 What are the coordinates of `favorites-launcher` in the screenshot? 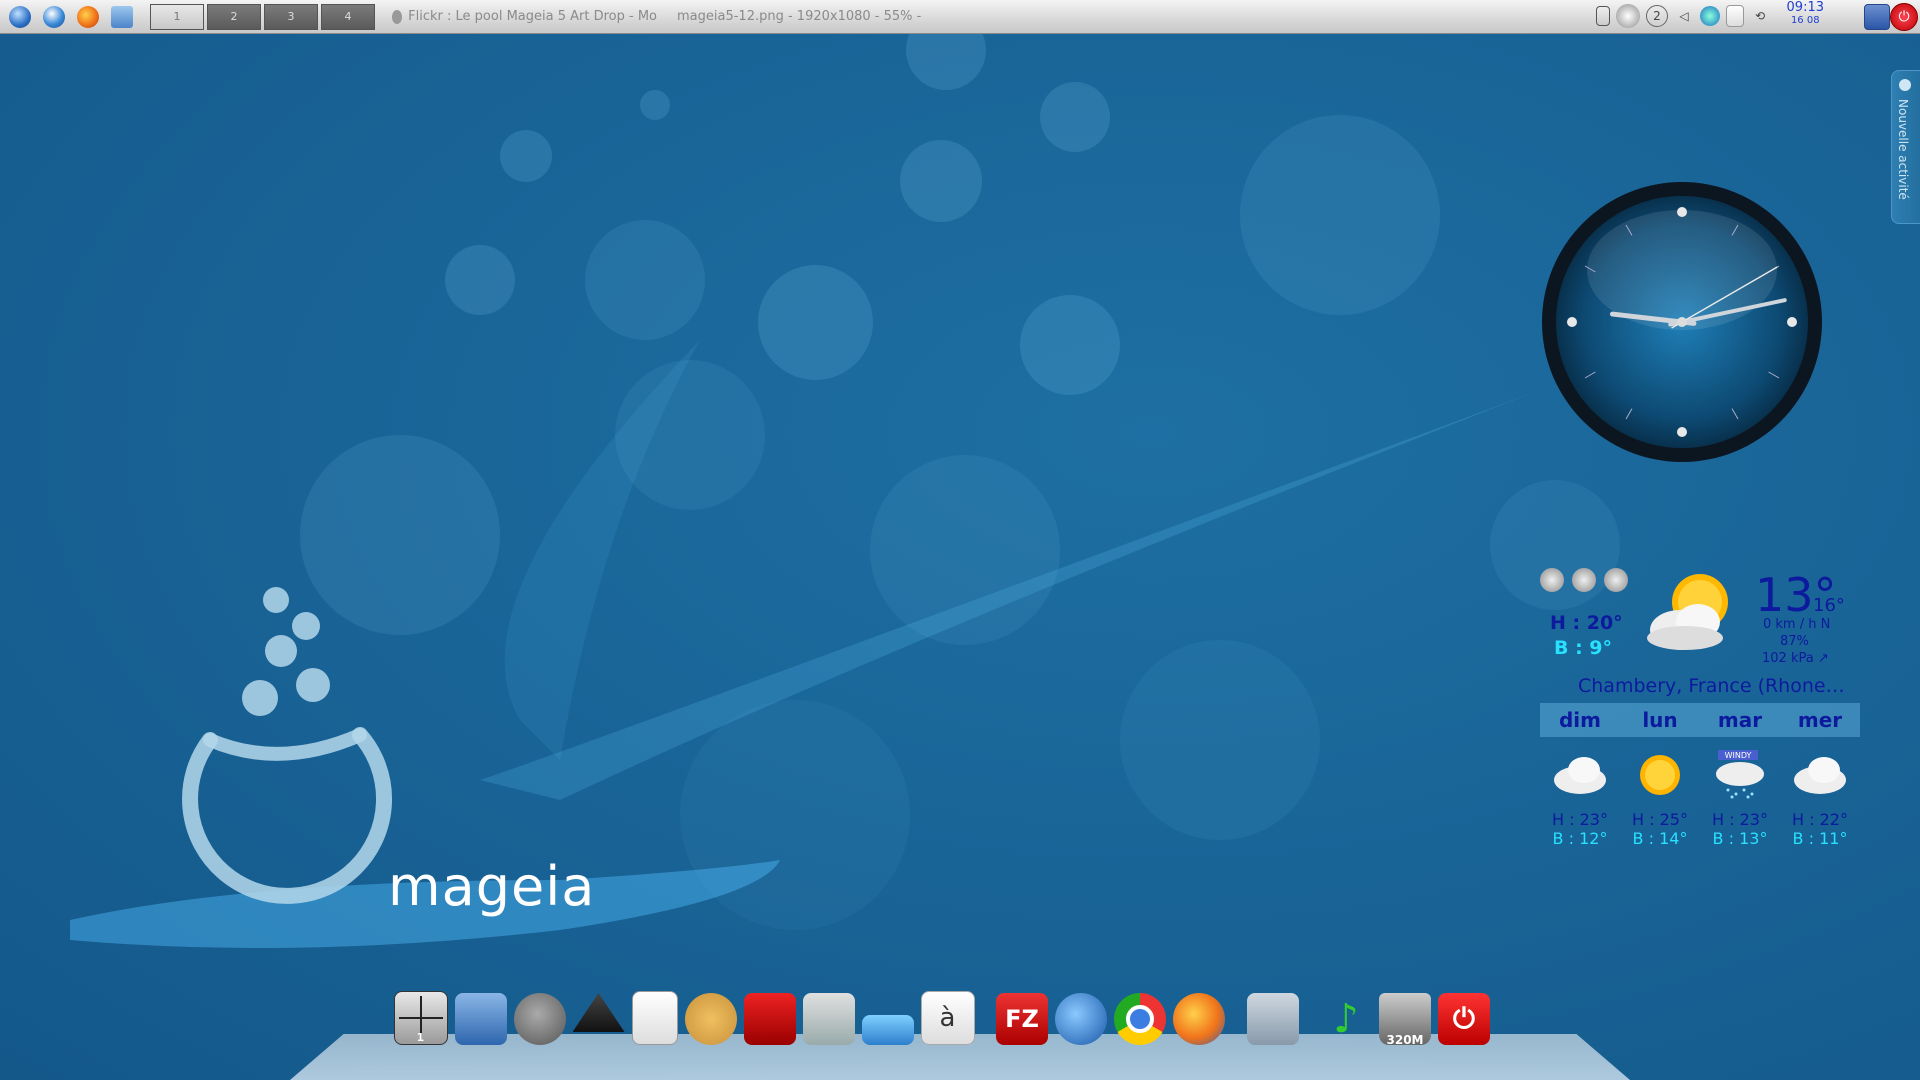 It's located at (122, 17).